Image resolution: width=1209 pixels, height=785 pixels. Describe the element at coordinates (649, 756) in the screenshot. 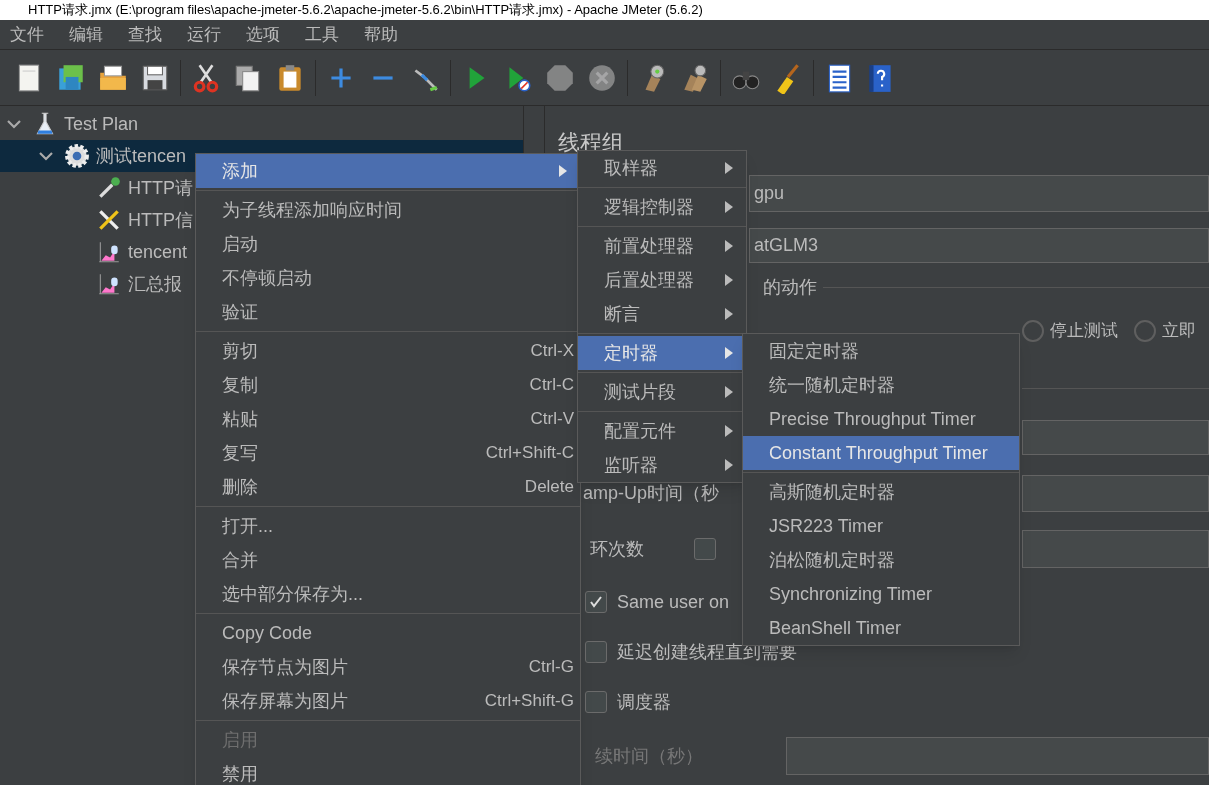

I see `field-label: 续时间（秒）` at that location.